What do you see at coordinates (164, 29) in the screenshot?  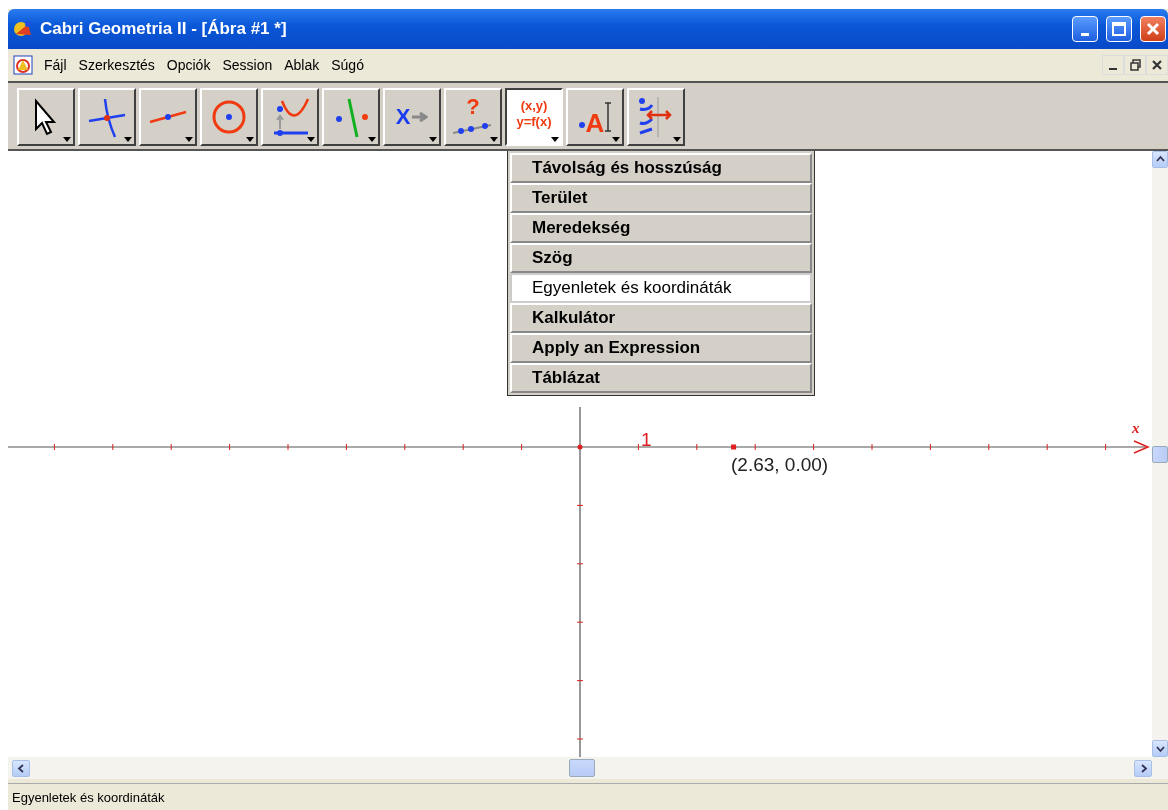 I see `window-title: Cabri Geometria II - [Ábra #1 *]` at bounding box center [164, 29].